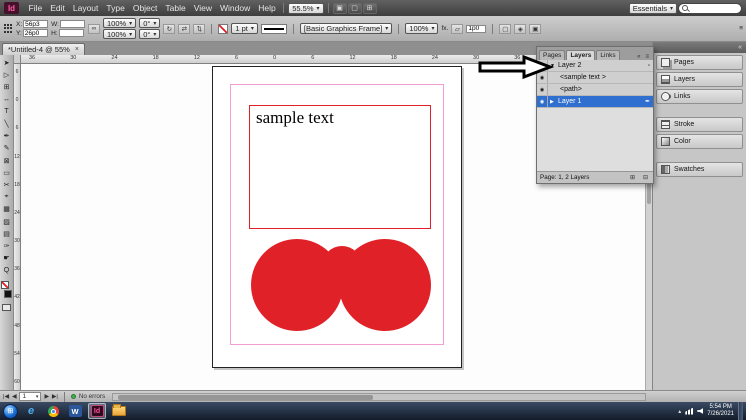 The image size is (746, 420). What do you see at coordinates (535, 28) in the screenshot?
I see `wrap-shape-icon: ▣` at bounding box center [535, 28].